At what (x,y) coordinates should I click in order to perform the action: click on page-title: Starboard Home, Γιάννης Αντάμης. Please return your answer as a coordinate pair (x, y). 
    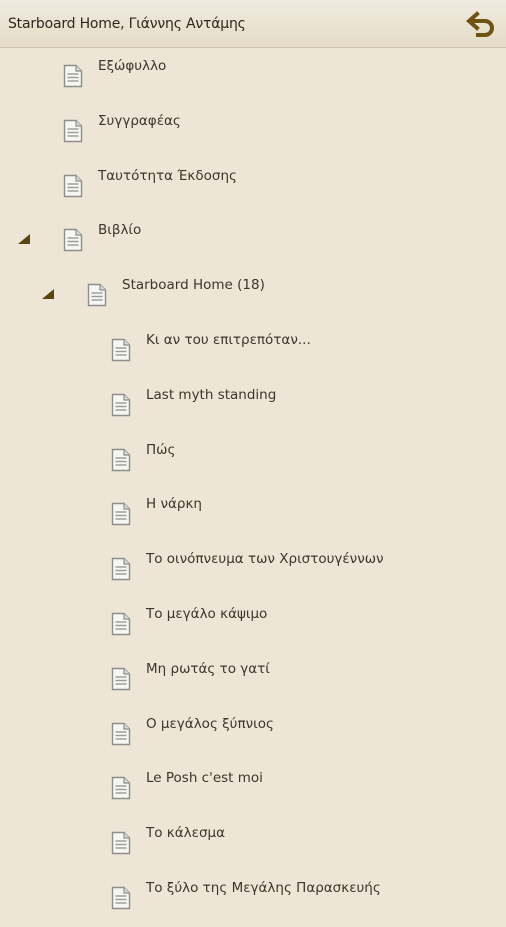
    Looking at the image, I should click on (127, 24).